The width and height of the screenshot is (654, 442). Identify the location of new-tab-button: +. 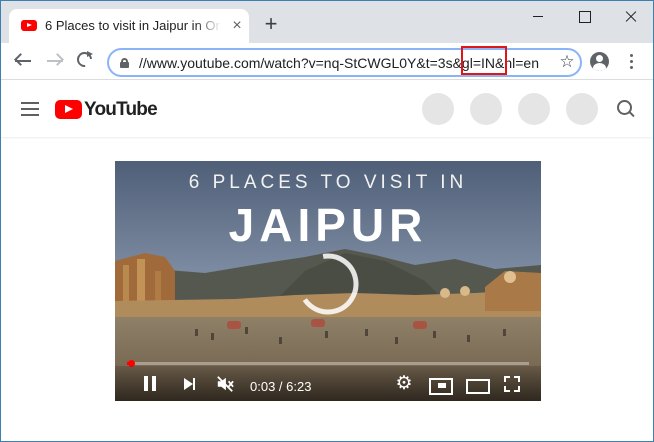
(271, 25).